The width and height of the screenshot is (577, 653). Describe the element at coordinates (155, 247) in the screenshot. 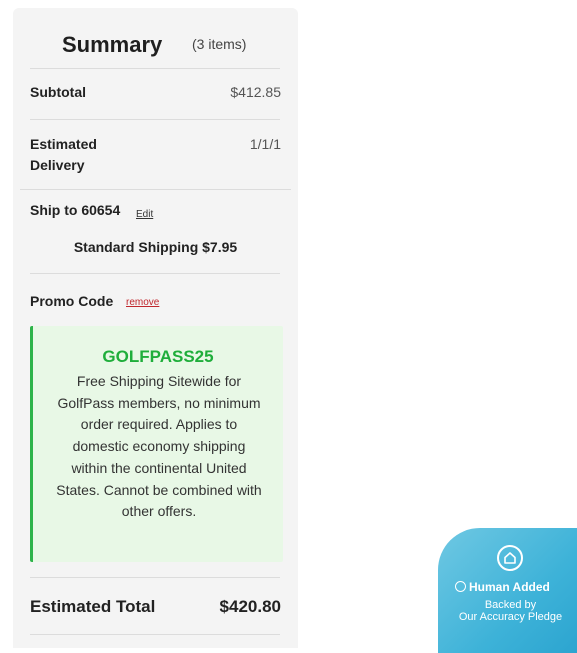

I see `shipping-method: Standard Shipping $7.95` at that location.